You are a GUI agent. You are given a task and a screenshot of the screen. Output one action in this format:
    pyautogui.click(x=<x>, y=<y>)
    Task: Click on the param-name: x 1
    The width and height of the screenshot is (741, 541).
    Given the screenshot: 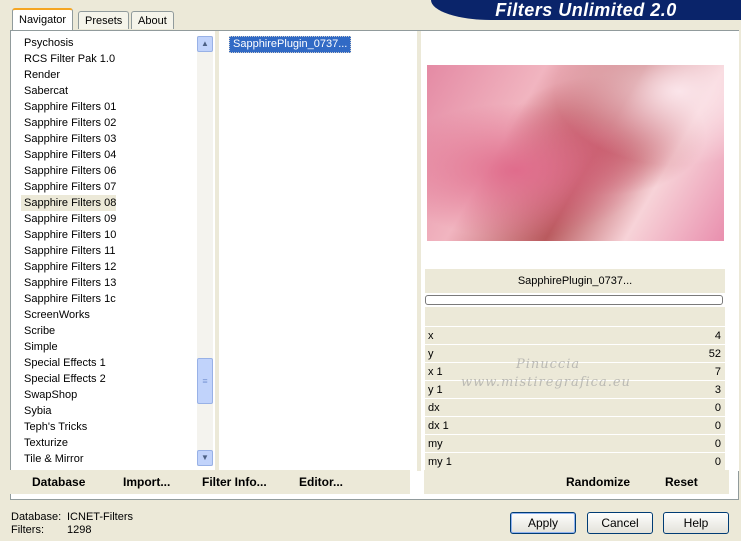 What is the action you would take?
    pyautogui.click(x=435, y=372)
    